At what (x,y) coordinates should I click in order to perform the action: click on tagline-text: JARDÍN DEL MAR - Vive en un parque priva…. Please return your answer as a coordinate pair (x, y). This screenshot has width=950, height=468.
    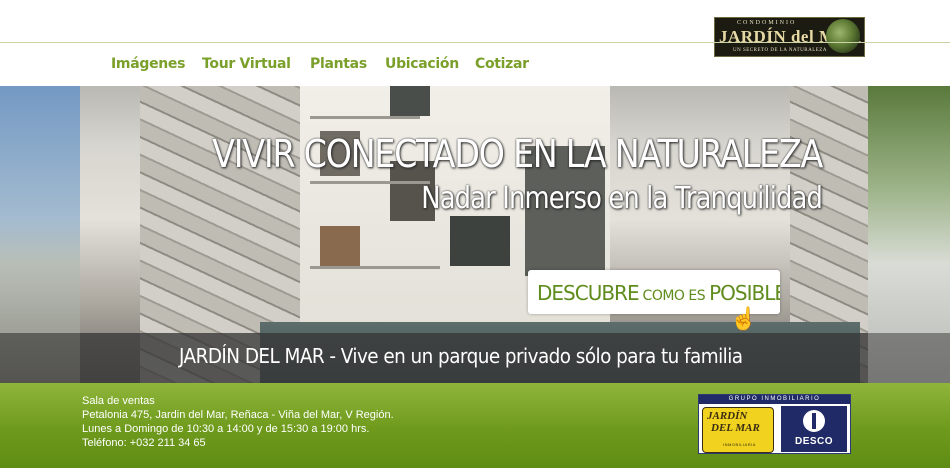
    Looking at the image, I should click on (461, 356).